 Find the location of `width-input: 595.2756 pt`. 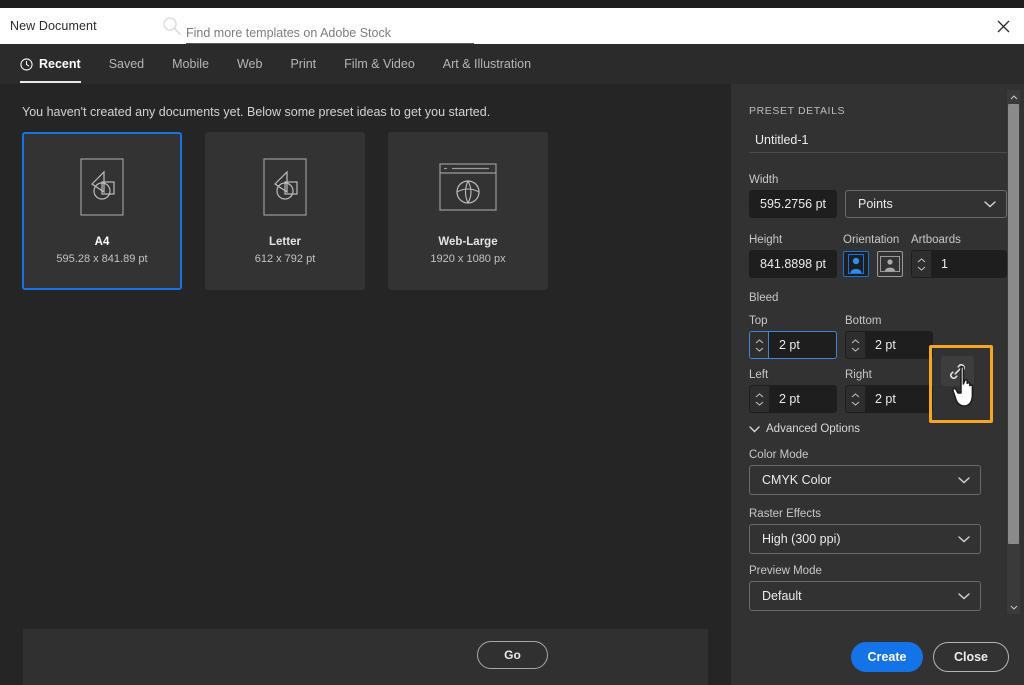

width-input: 595.2756 pt is located at coordinates (793, 204).